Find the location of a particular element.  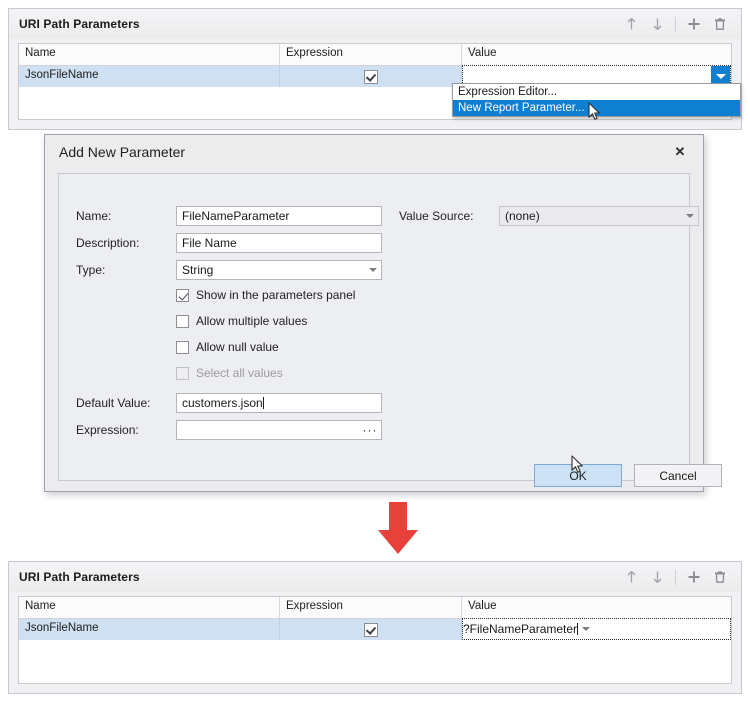

description-label: Description: is located at coordinates (108, 243).